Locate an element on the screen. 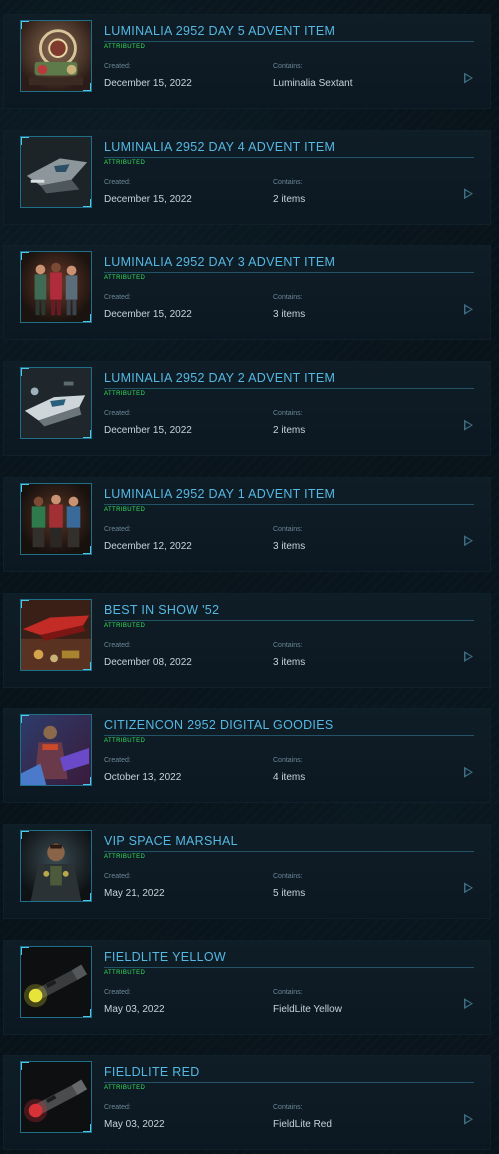 The width and height of the screenshot is (499, 1154). created-date: October 13, 2022 is located at coordinates (143, 778).